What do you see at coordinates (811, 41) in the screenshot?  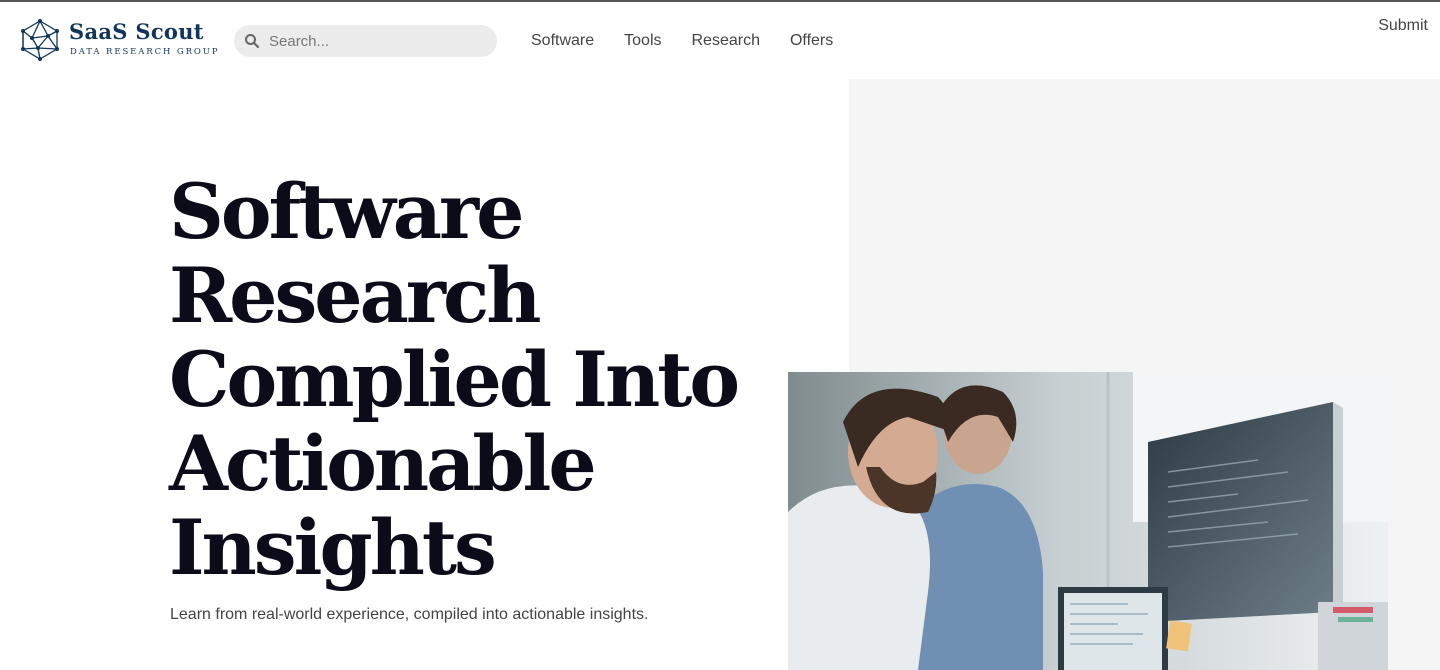 I see `nav-item-offers: Offers` at bounding box center [811, 41].